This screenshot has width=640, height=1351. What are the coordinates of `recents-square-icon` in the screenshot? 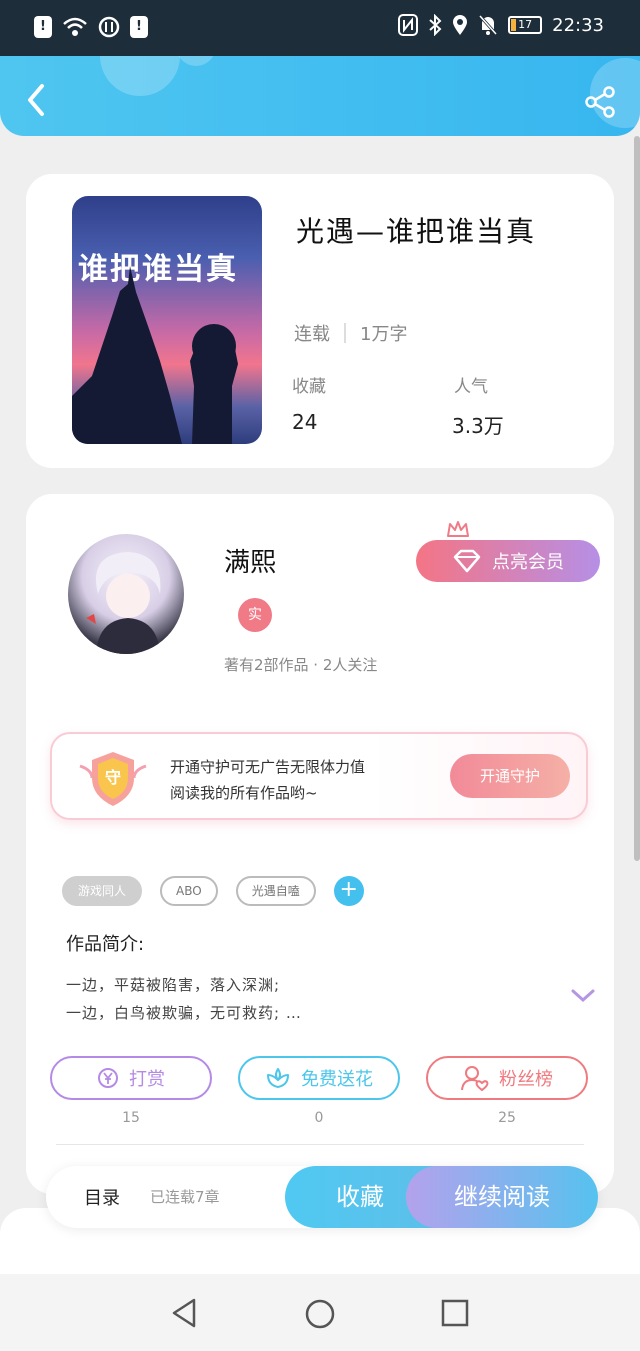 It's located at (455, 1313).